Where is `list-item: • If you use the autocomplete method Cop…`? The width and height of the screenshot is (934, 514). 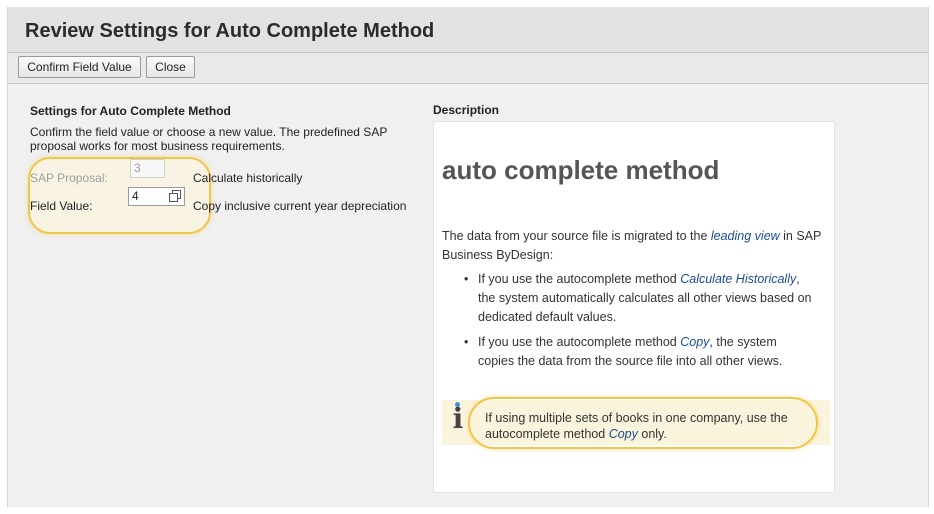
list-item: • If you use the autocomplete method Cop… is located at coordinates (636, 352).